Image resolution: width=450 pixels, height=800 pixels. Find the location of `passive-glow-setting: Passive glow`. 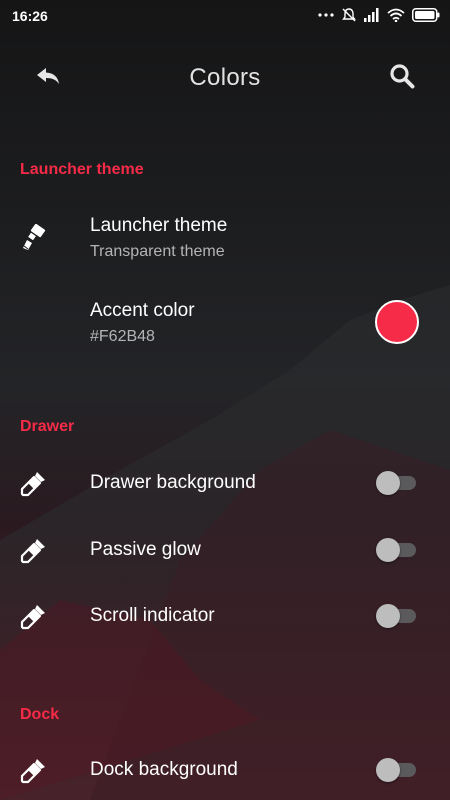

passive-glow-setting: Passive glow is located at coordinates (225, 550).